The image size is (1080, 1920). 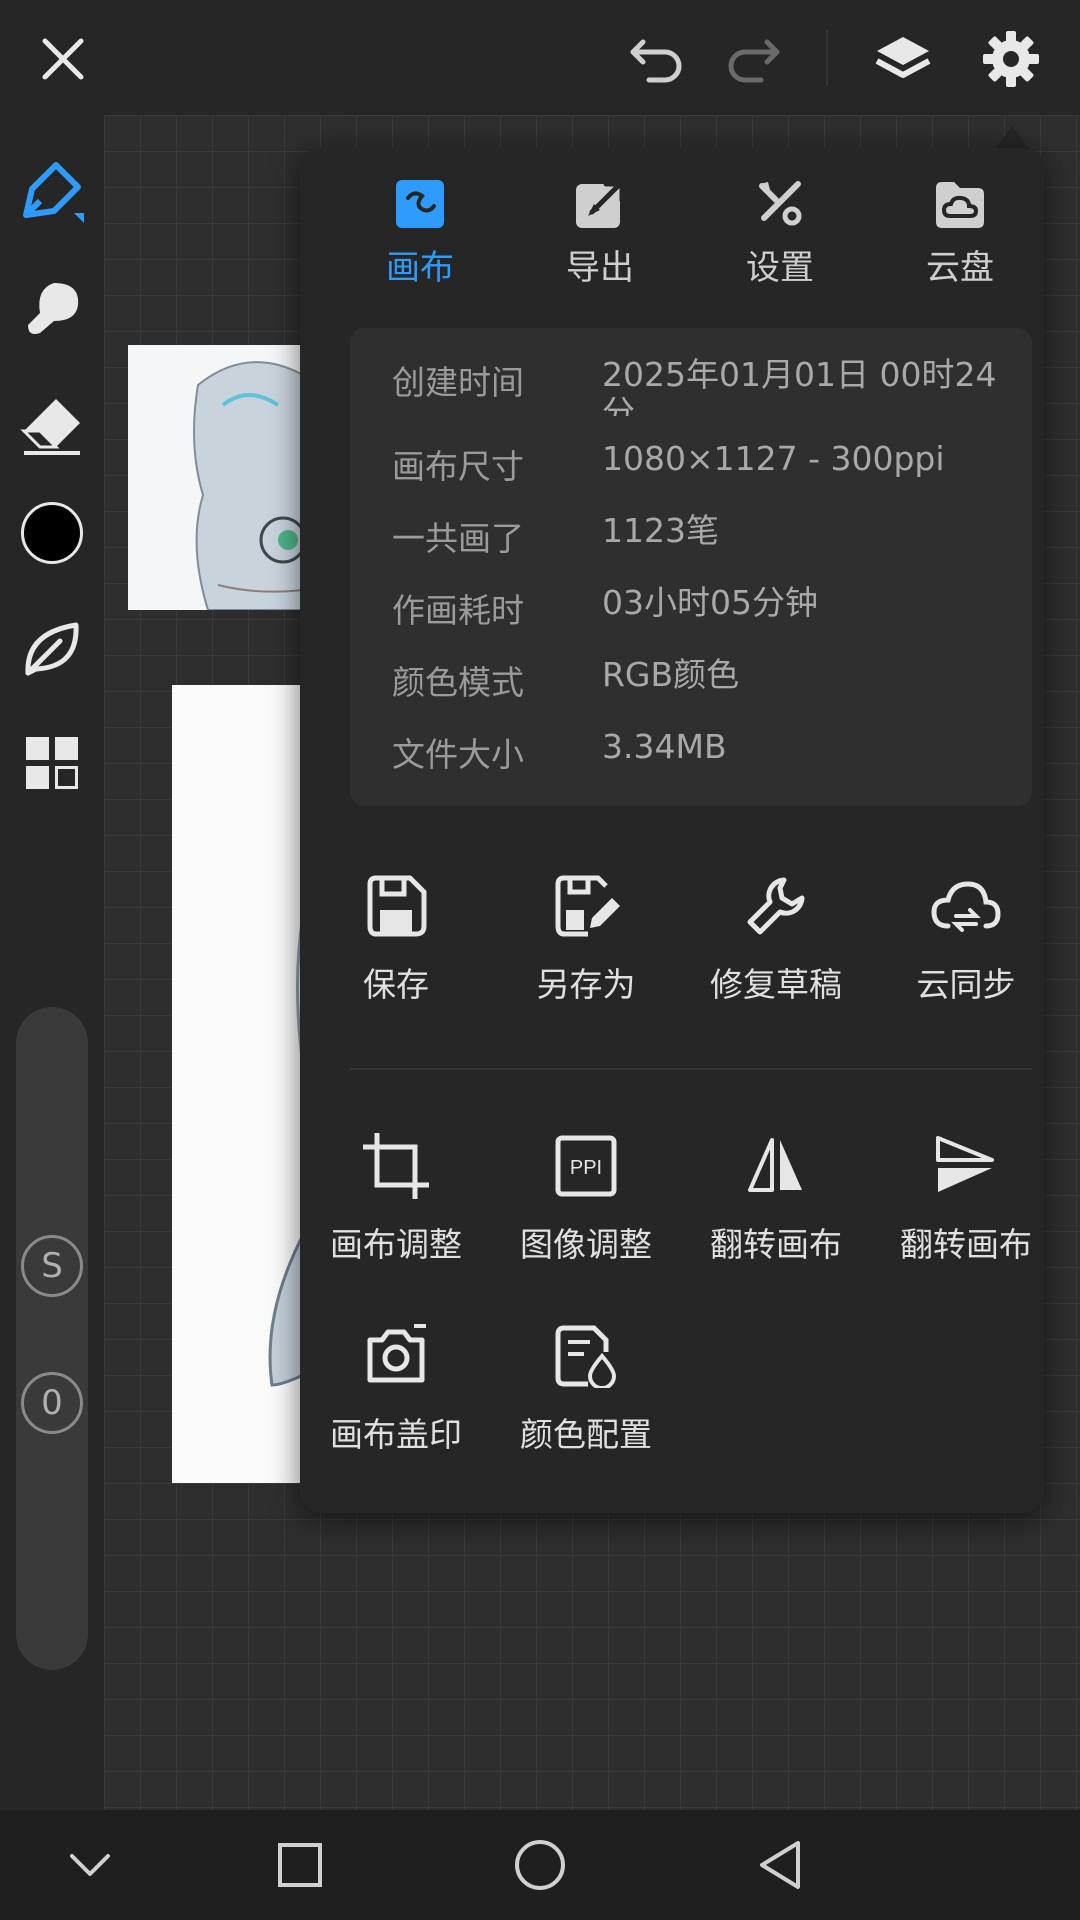 I want to click on save-as-button: 另存为, so click(x=586, y=937).